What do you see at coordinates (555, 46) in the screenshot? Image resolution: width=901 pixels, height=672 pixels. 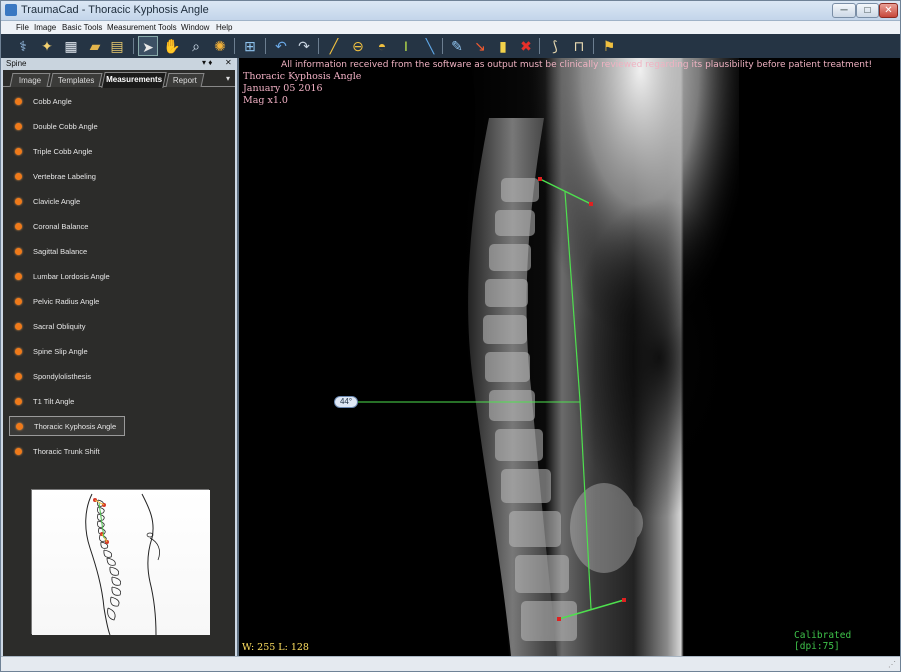 I see `template-icon: ⟆` at bounding box center [555, 46].